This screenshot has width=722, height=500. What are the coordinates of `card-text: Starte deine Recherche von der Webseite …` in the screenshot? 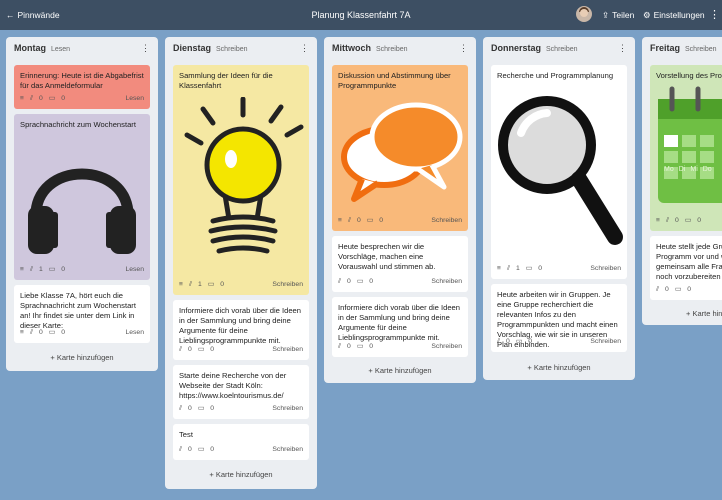 It's located at (233, 385).